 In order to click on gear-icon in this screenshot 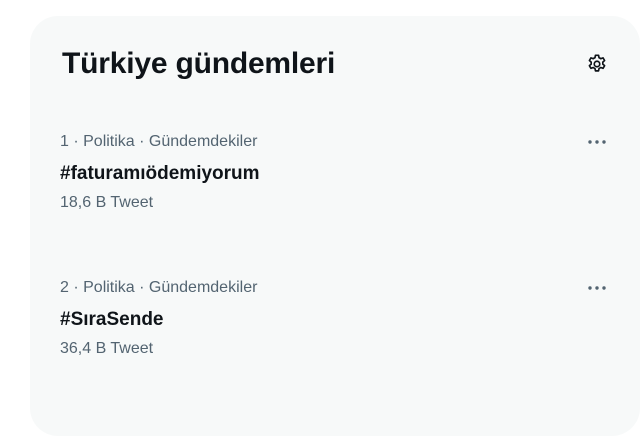, I will do `click(597, 64)`.